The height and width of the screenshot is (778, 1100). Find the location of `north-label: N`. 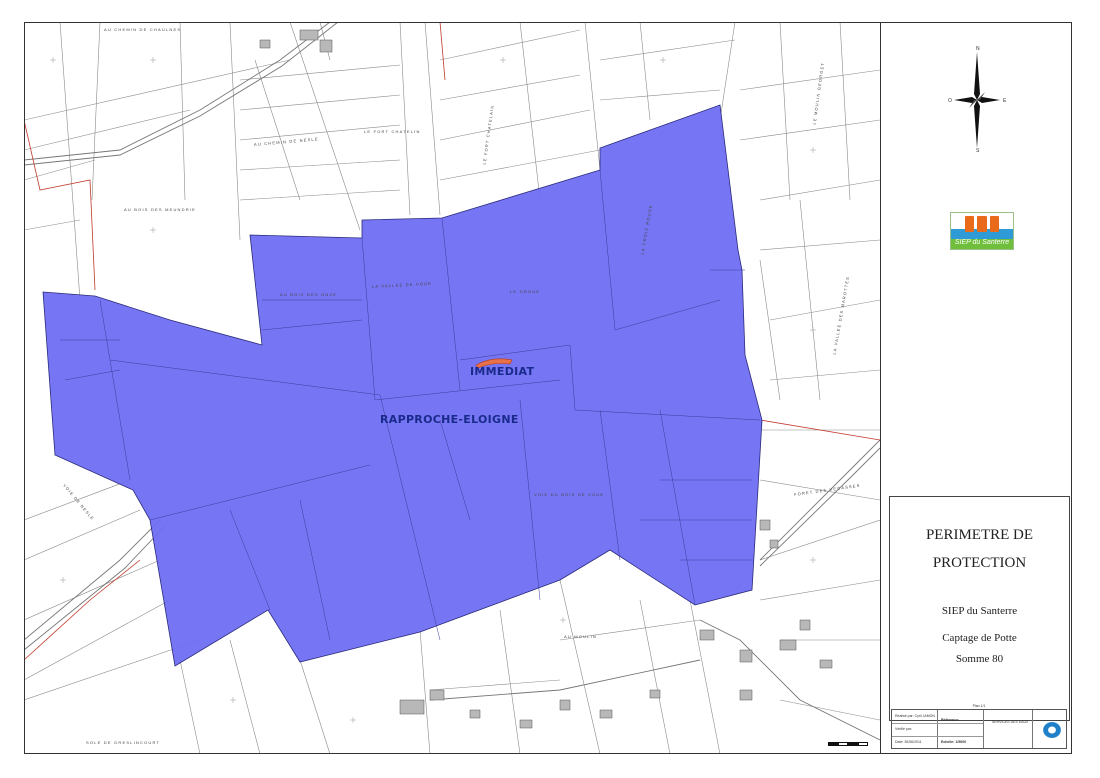

north-label: N is located at coordinates (978, 49).